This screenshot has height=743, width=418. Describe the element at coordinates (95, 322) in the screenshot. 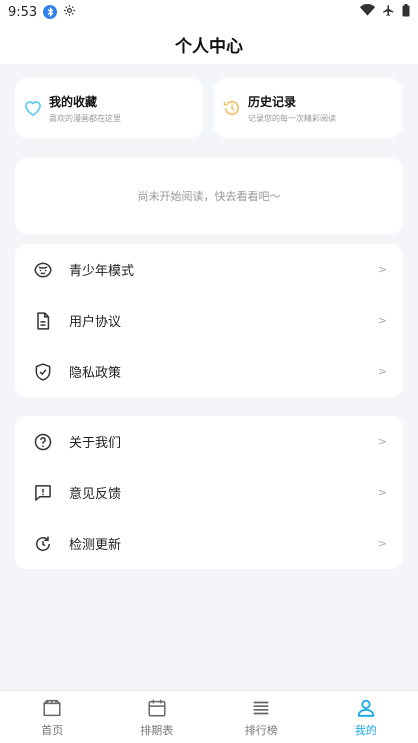

I see `menu-label-user-agreement: 用户协议` at that location.